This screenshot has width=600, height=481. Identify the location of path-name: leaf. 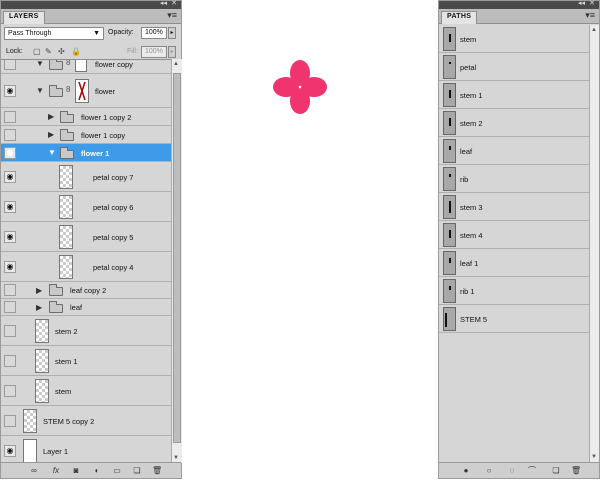
(466, 151).